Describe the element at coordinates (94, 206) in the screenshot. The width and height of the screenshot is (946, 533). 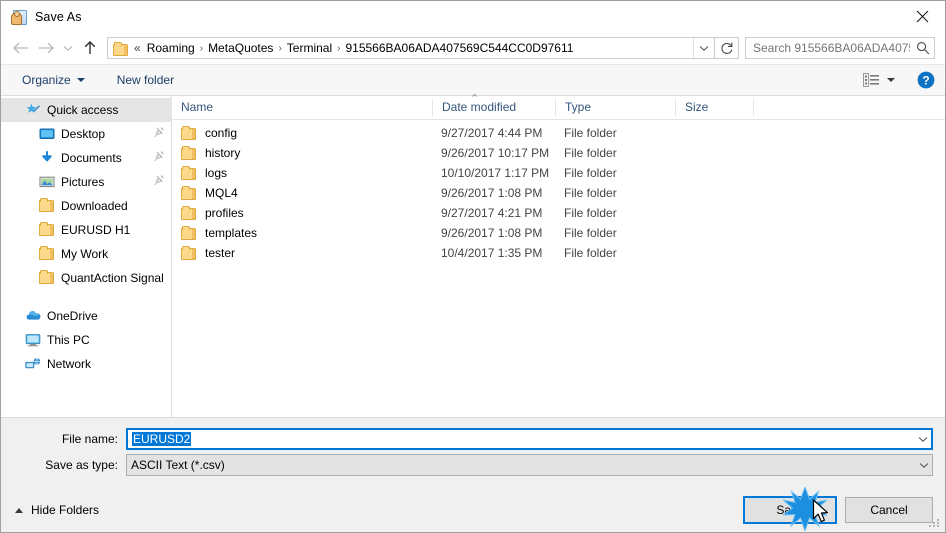
I see `sidebar-label: Downloaded` at that location.